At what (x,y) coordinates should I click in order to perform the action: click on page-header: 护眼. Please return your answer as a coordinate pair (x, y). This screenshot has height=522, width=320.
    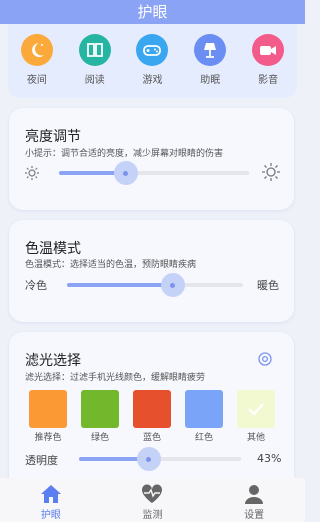
    Looking at the image, I should click on (152, 12).